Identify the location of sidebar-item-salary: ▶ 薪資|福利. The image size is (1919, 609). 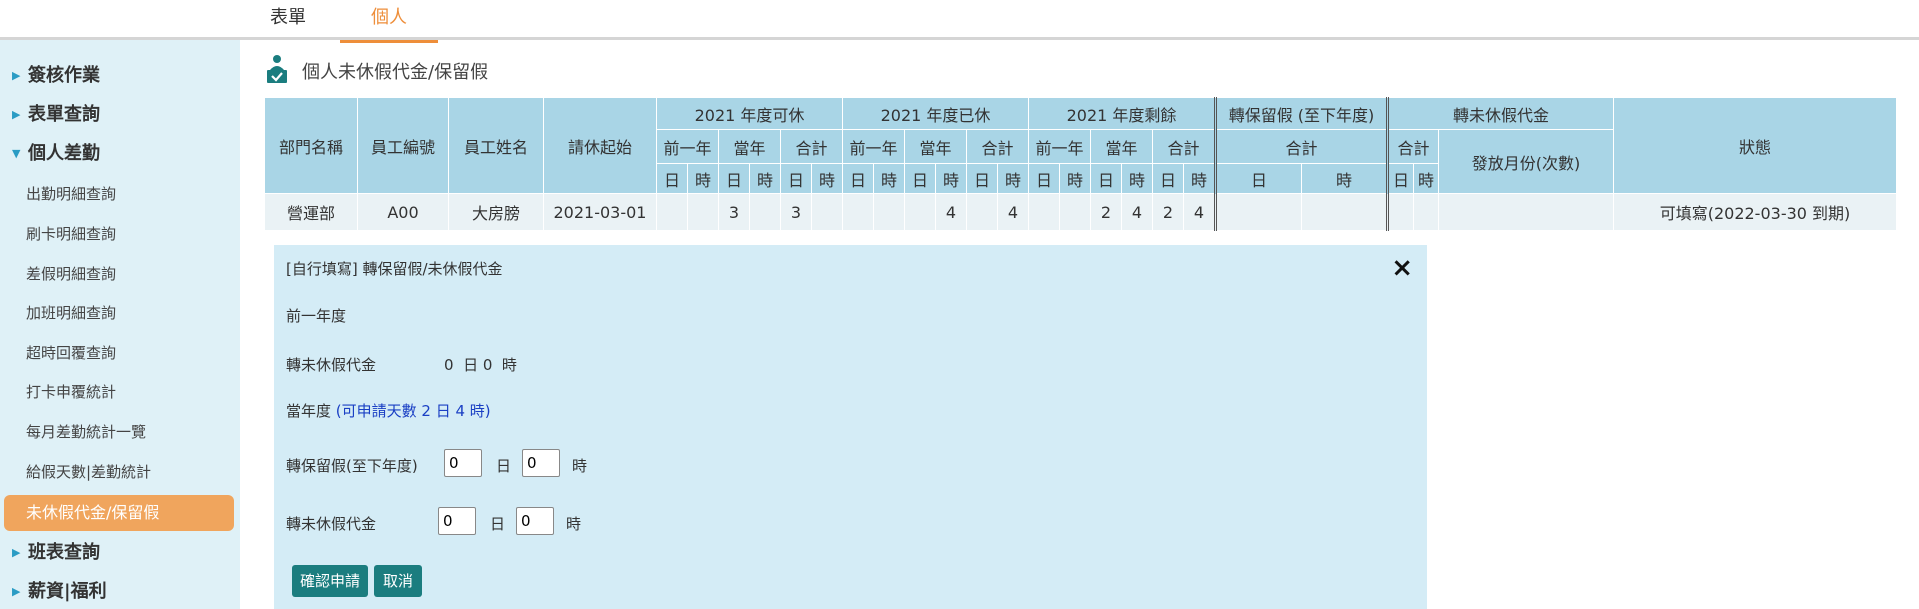
(134, 592).